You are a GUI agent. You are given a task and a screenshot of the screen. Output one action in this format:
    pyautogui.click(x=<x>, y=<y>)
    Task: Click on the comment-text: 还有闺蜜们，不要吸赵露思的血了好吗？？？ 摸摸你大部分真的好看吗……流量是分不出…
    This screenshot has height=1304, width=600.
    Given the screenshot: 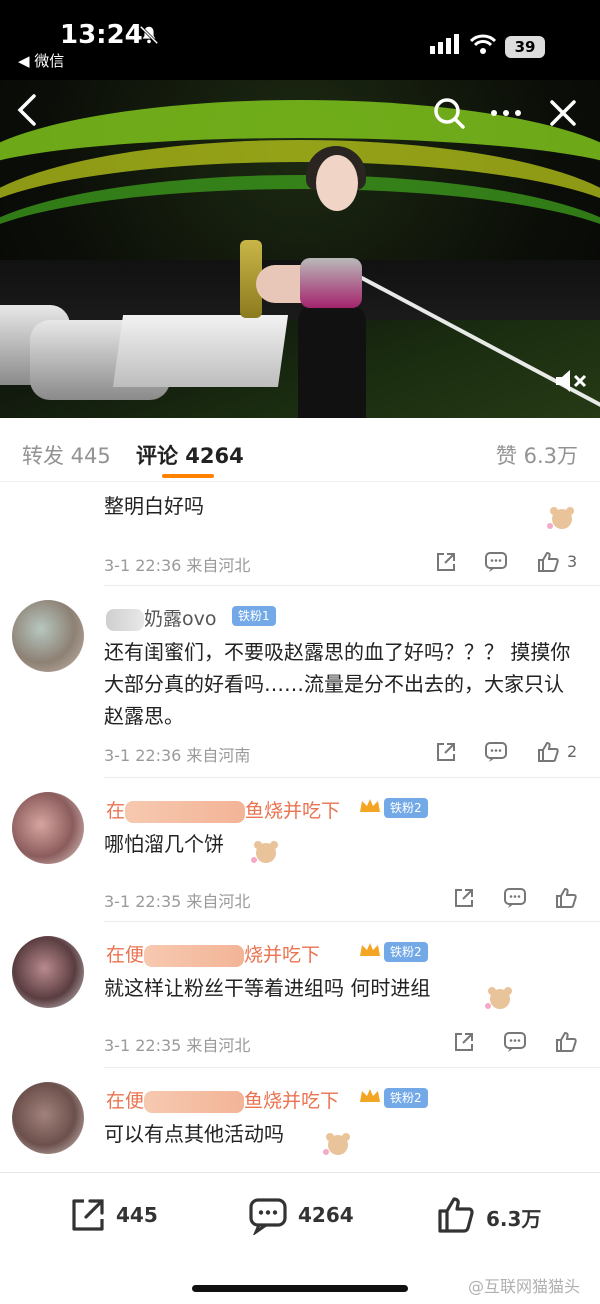 What is the action you would take?
    pyautogui.click(x=337, y=684)
    